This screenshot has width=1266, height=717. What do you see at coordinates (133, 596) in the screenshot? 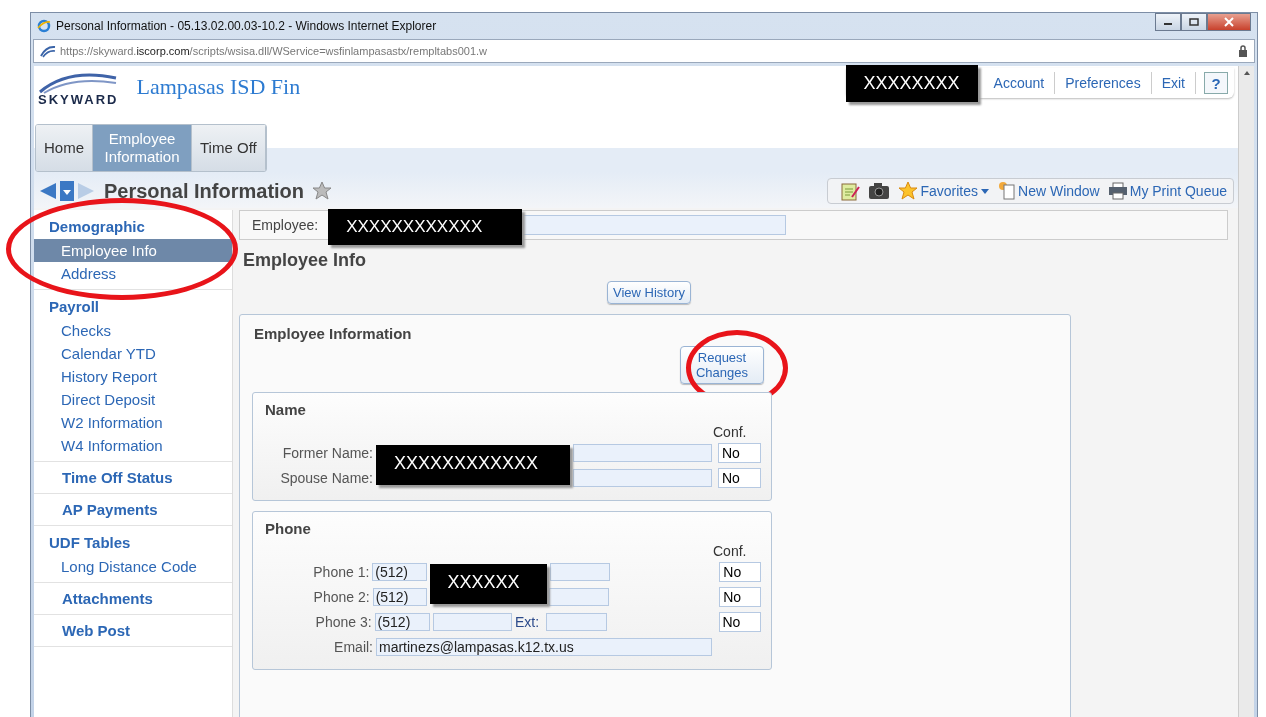
I see `sidebar-link: Attachments` at bounding box center [133, 596].